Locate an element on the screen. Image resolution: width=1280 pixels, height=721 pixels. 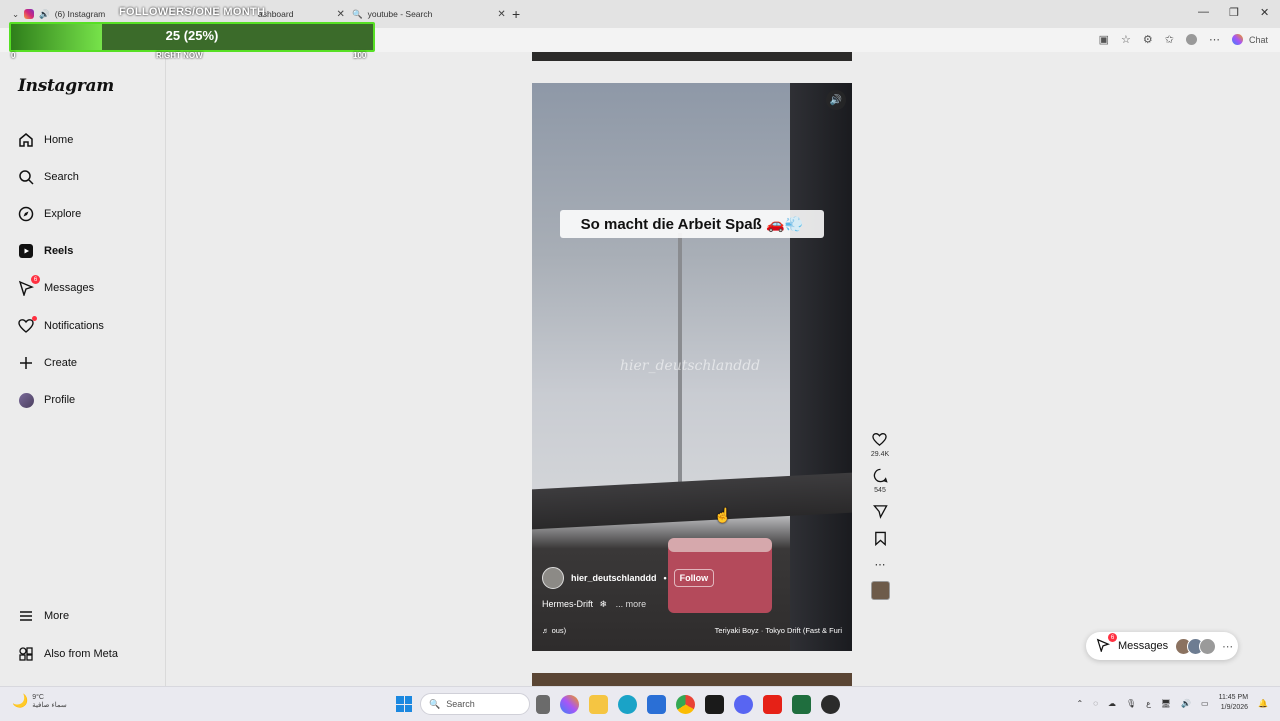
video-watermark: hier_deutschlanddd is located at coordinates (690, 366).